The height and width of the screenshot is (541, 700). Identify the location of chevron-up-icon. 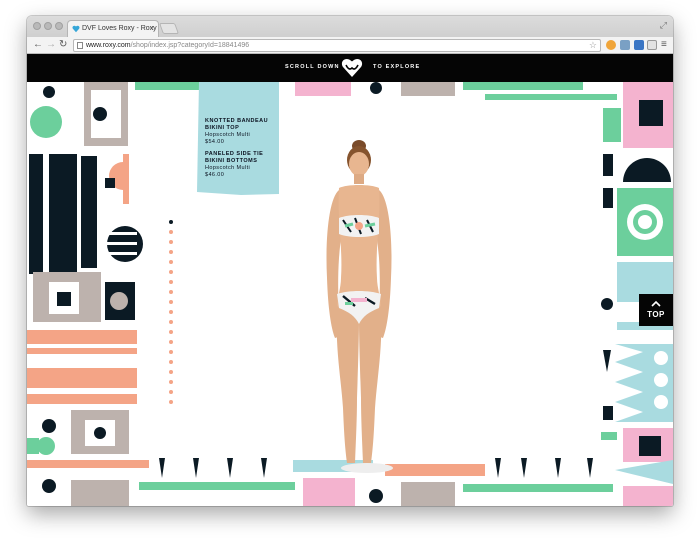
(656, 303).